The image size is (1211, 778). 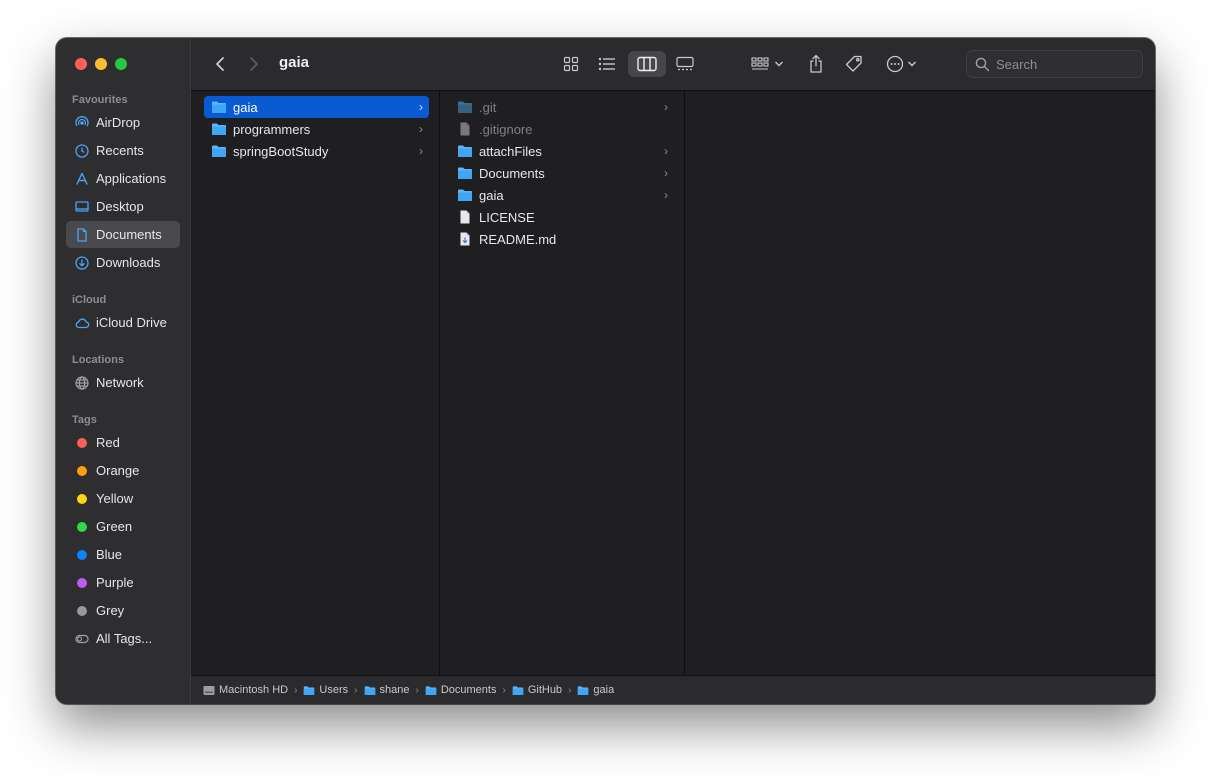 What do you see at coordinates (254, 690) in the screenshot?
I see `path-crumb-label: Macintosh HD` at bounding box center [254, 690].